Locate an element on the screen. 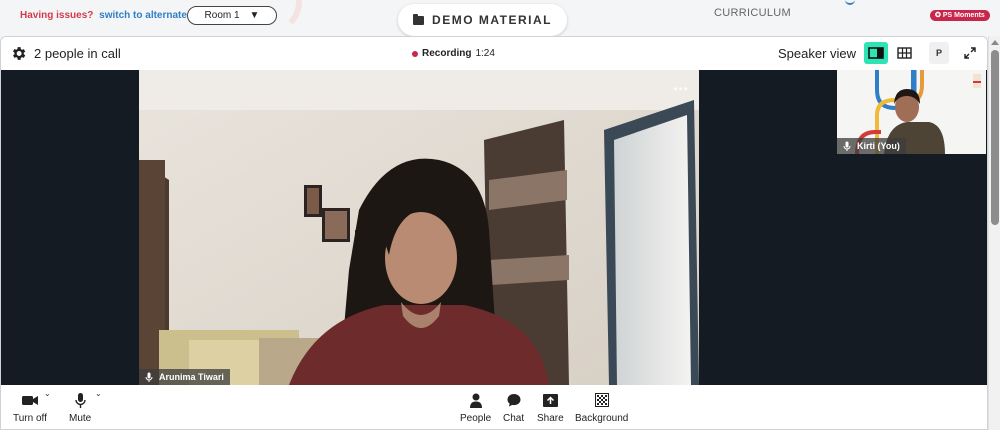 Image resolution: width=1000 pixels, height=430 pixels. page-scrollbar is located at coordinates (994, 233).